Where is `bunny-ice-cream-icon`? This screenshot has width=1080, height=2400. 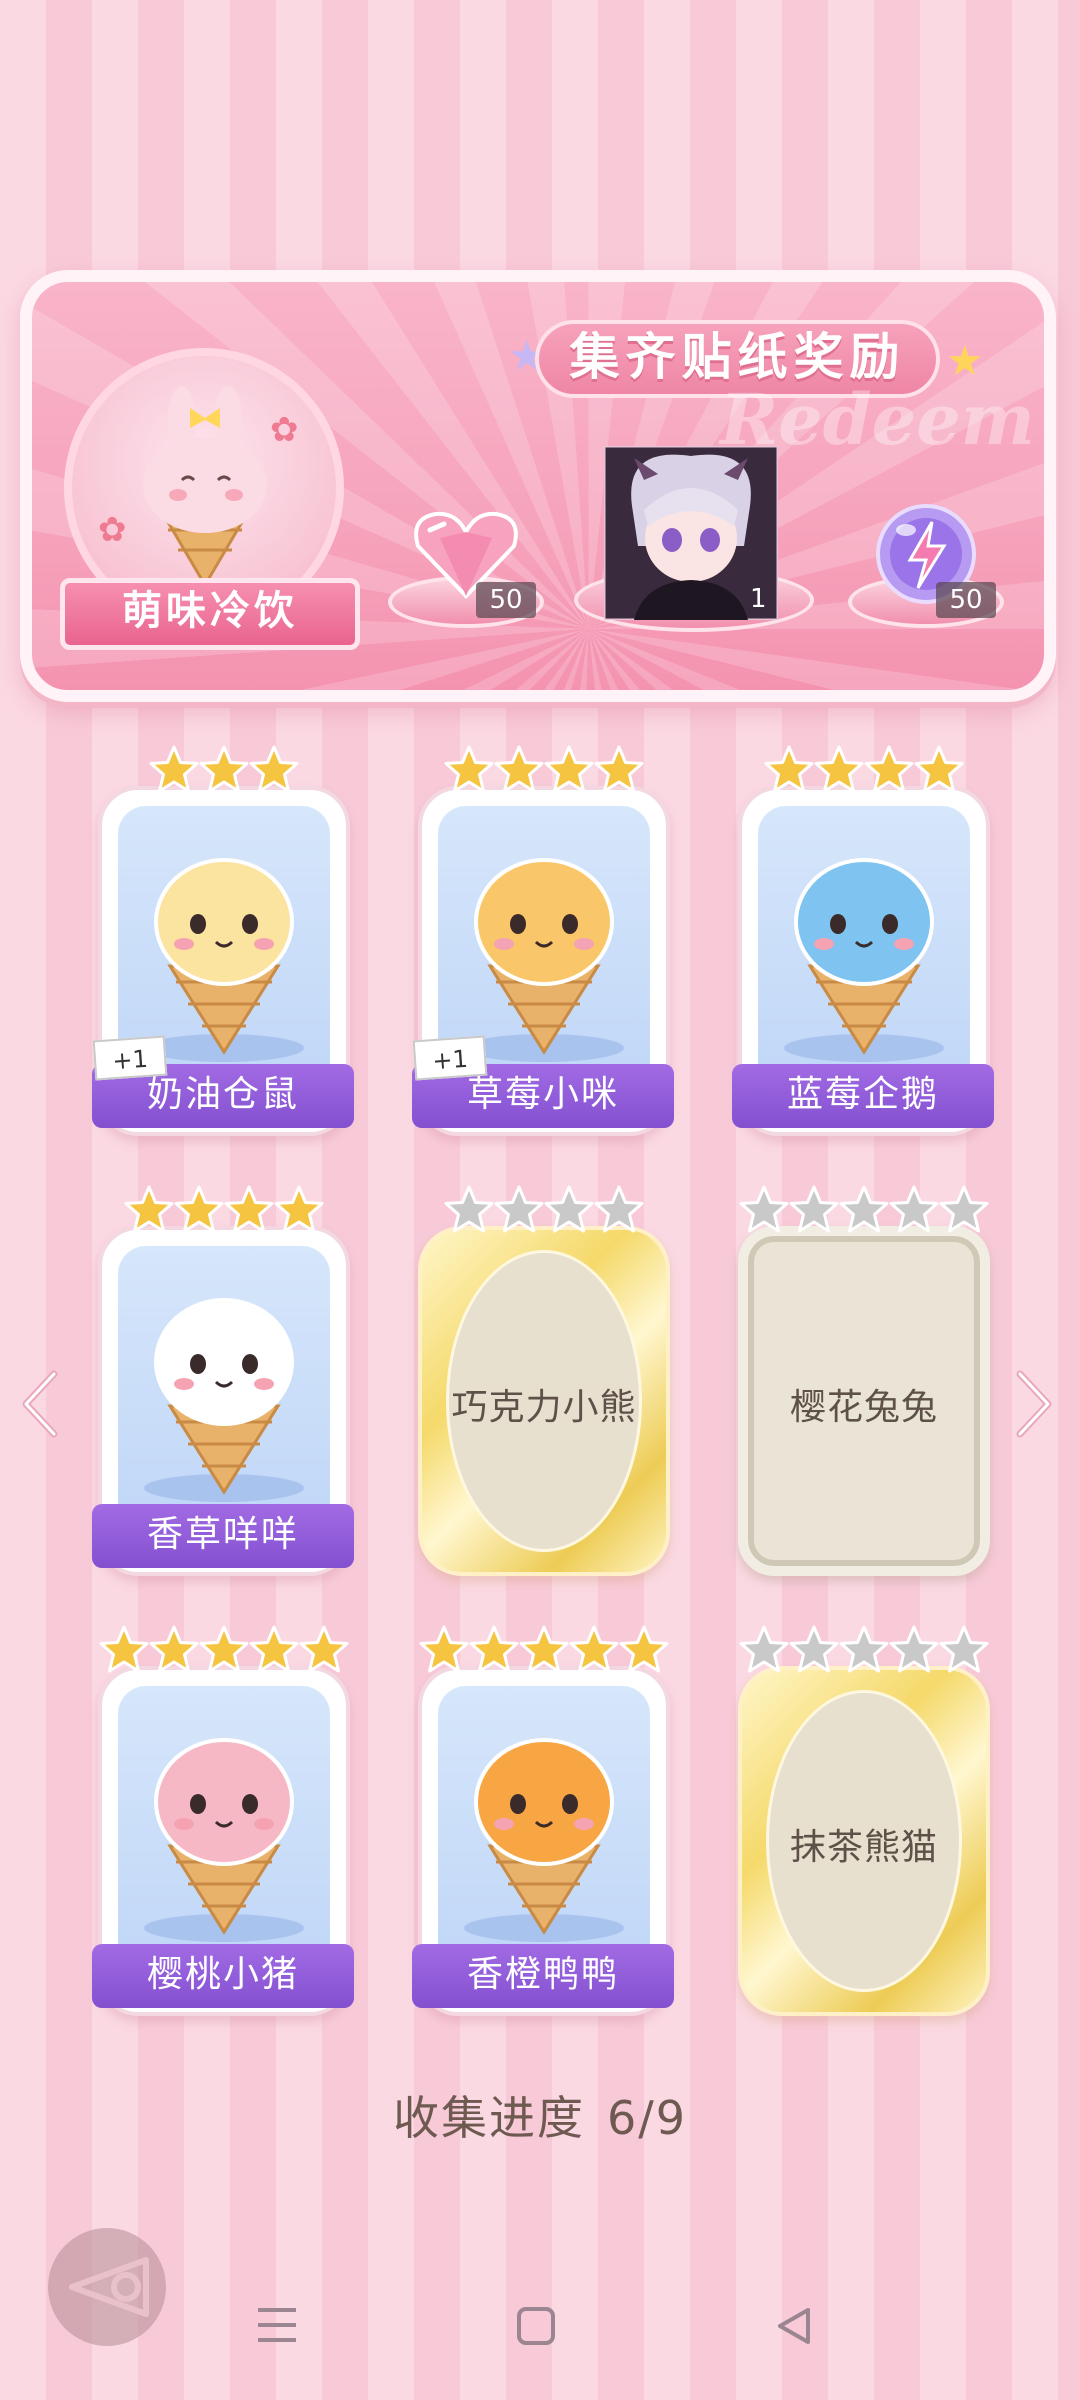
bunny-ice-cream-icon is located at coordinates (205, 487).